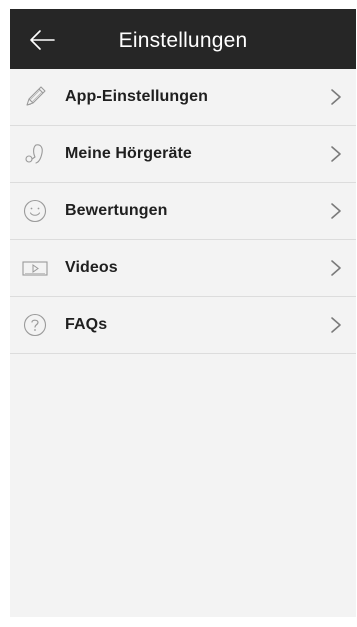 The image size is (357, 627). What do you see at coordinates (35, 154) in the screenshot?
I see `hearing-aid-icon` at bounding box center [35, 154].